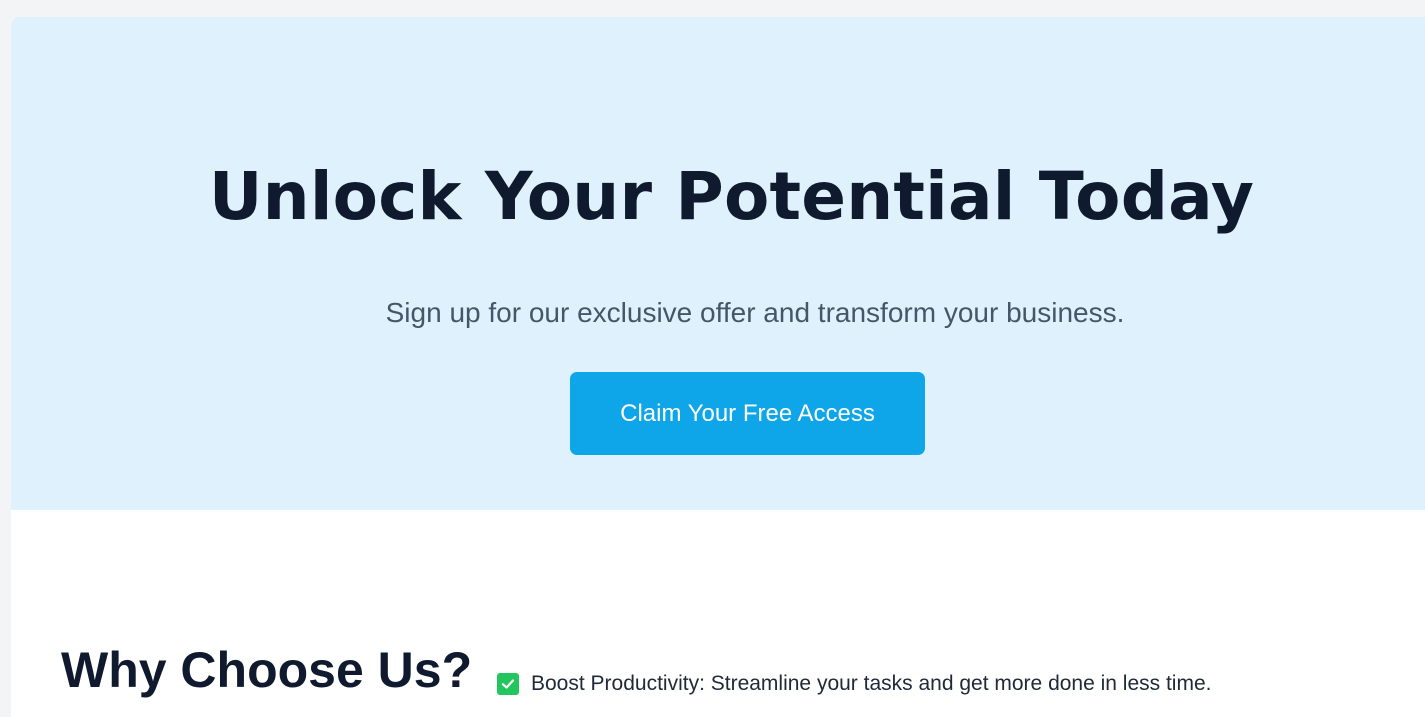  Describe the element at coordinates (747, 413) in the screenshot. I see `claim-free-access-button: Claim Your Free Access` at that location.